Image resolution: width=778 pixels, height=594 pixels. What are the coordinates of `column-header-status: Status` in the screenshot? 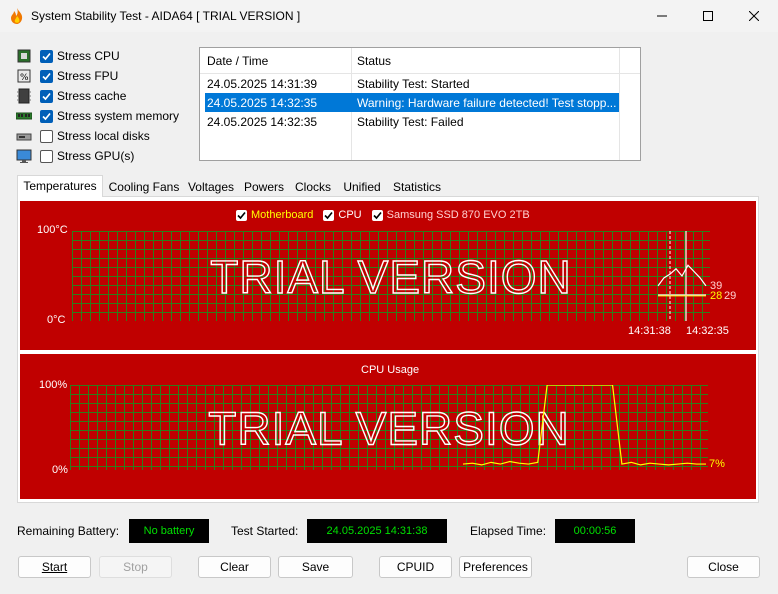 It's located at (374, 61).